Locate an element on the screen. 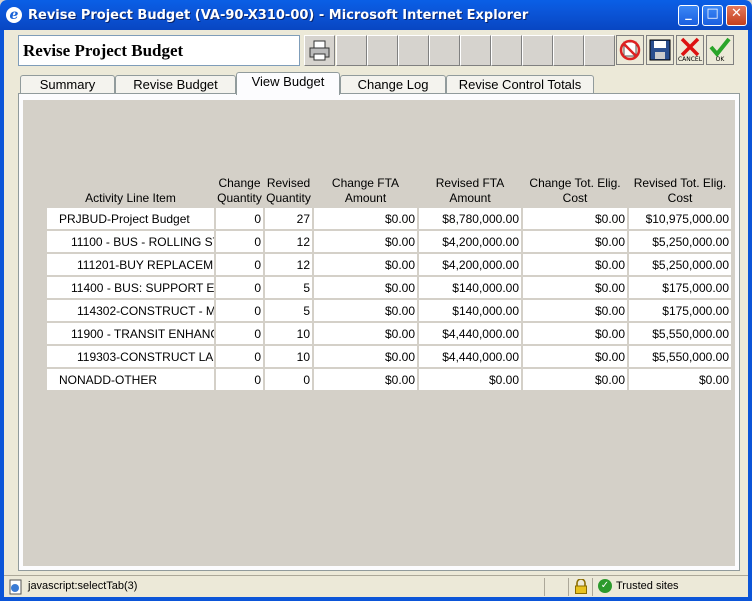 This screenshot has height=601, width=752. no-print-button is located at coordinates (630, 50).